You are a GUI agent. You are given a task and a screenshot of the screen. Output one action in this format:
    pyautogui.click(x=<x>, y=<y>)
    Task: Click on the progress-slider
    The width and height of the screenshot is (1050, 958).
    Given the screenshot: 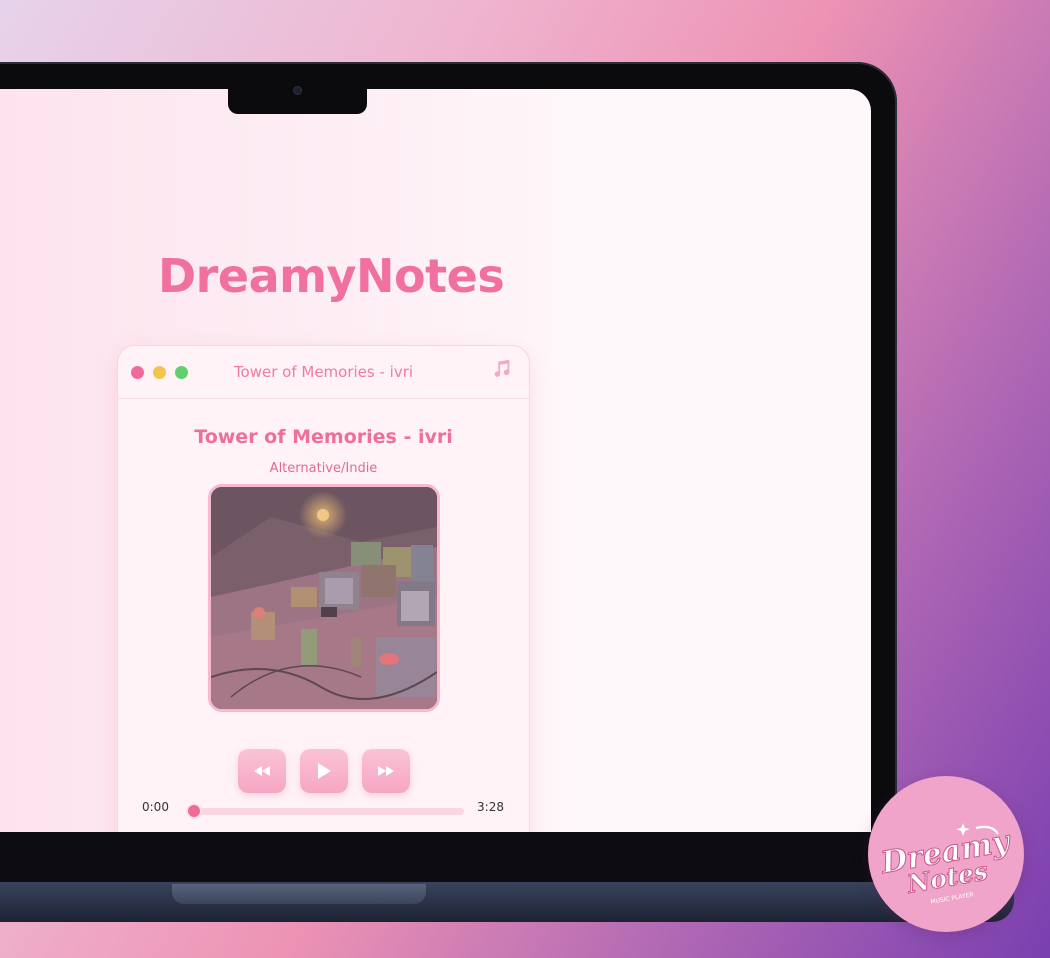 What is the action you would take?
    pyautogui.click(x=325, y=811)
    